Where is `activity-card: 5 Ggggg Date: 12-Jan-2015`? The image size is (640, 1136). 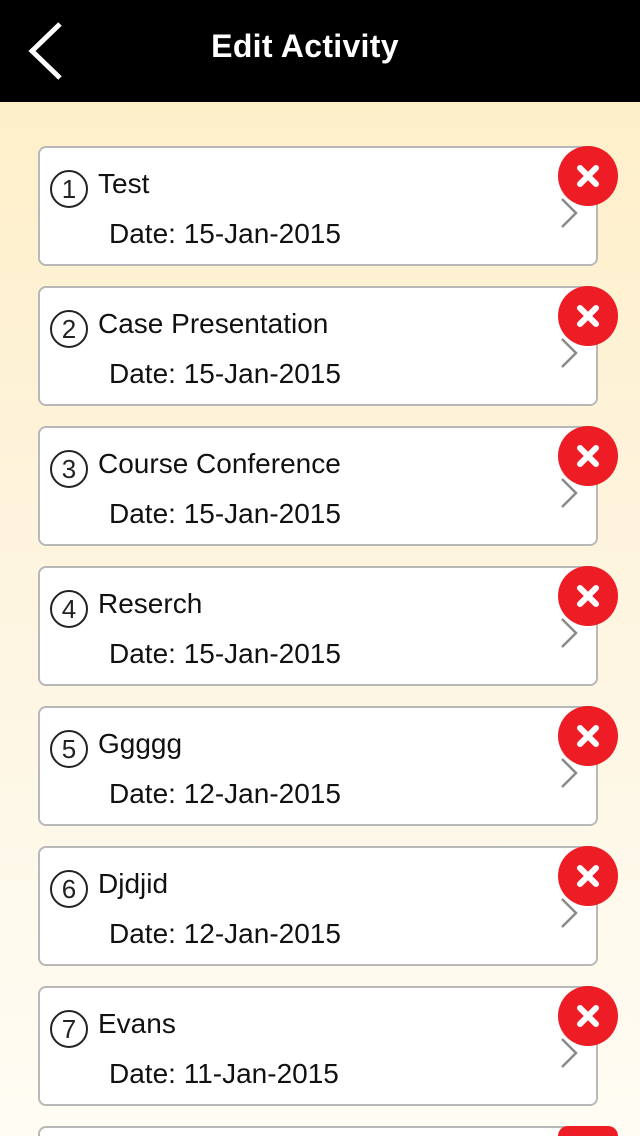
activity-card: 5 Ggggg Date: 12-Jan-2015 is located at coordinates (318, 766).